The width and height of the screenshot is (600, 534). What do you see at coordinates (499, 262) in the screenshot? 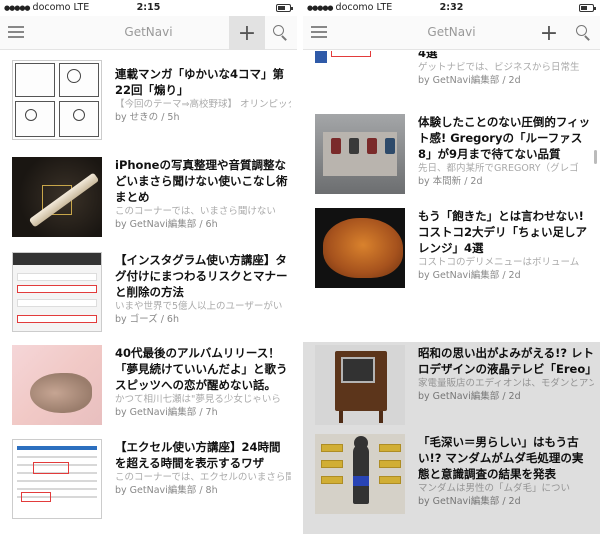
I see `article-excerpt: コストコのデリメニューはボリューム` at bounding box center [499, 262].